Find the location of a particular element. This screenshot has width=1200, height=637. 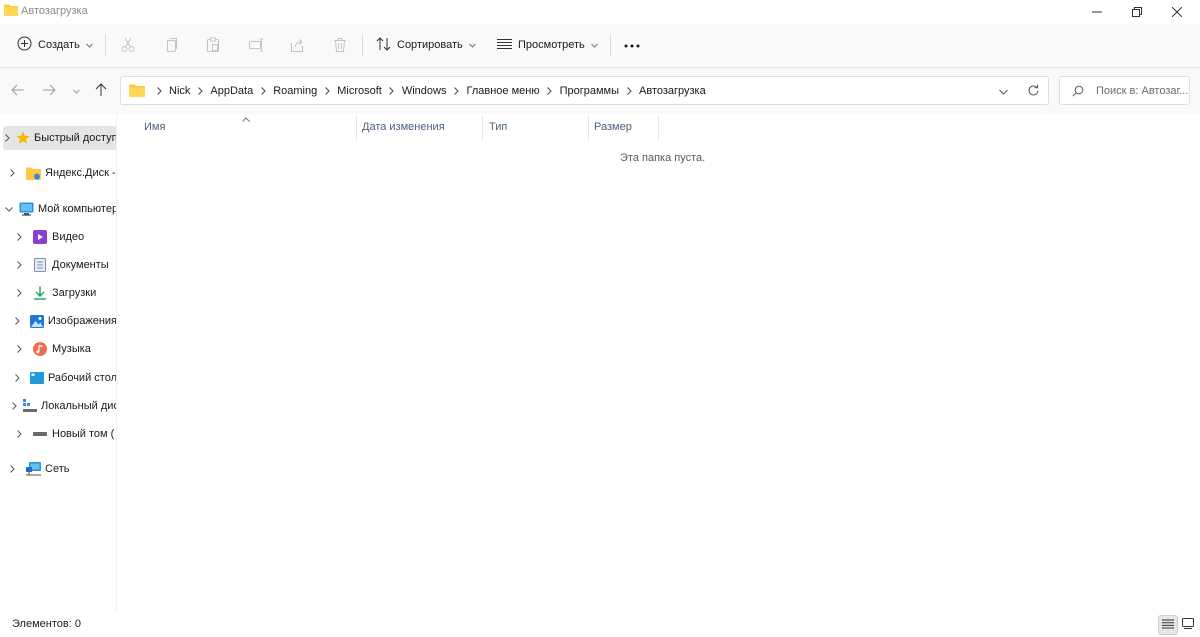

delete-icon is located at coordinates (340, 45).